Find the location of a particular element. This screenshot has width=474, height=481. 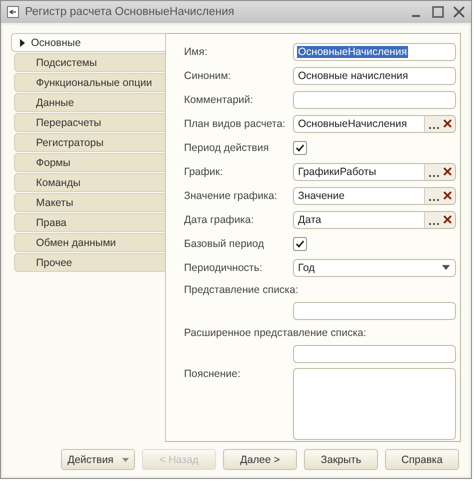

tab: Подсистемы is located at coordinates (89, 62).